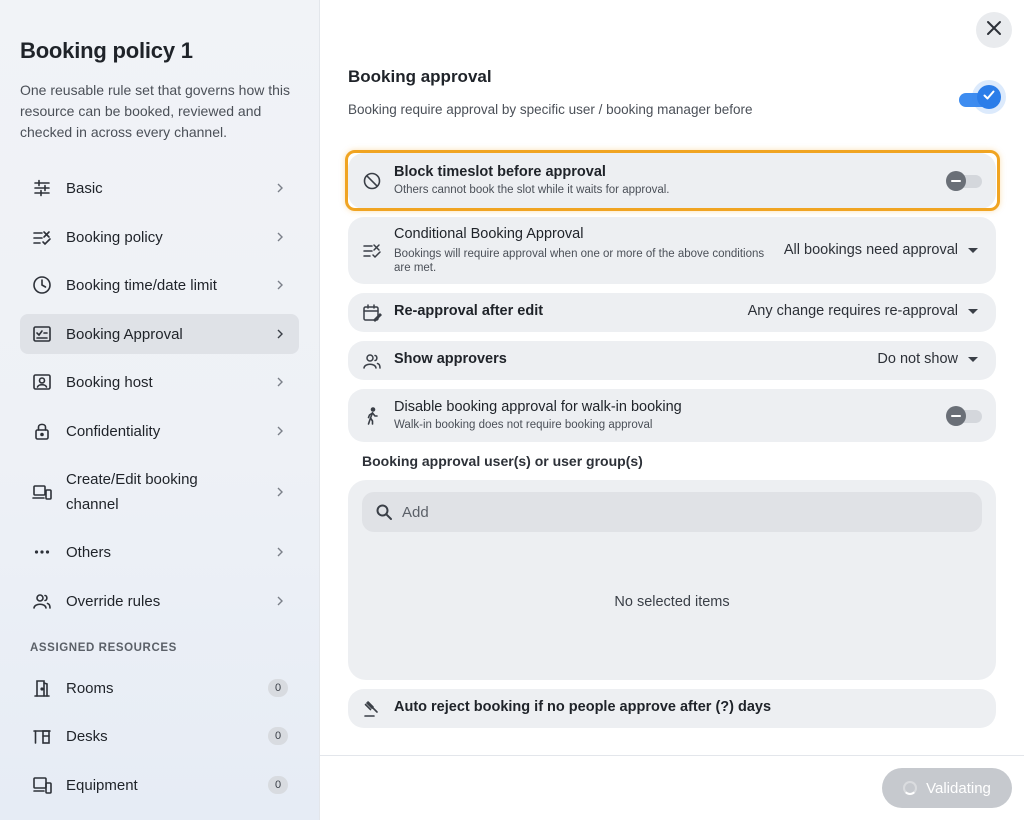  Describe the element at coordinates (42, 552) in the screenshot. I see `more-dots-icon` at that location.